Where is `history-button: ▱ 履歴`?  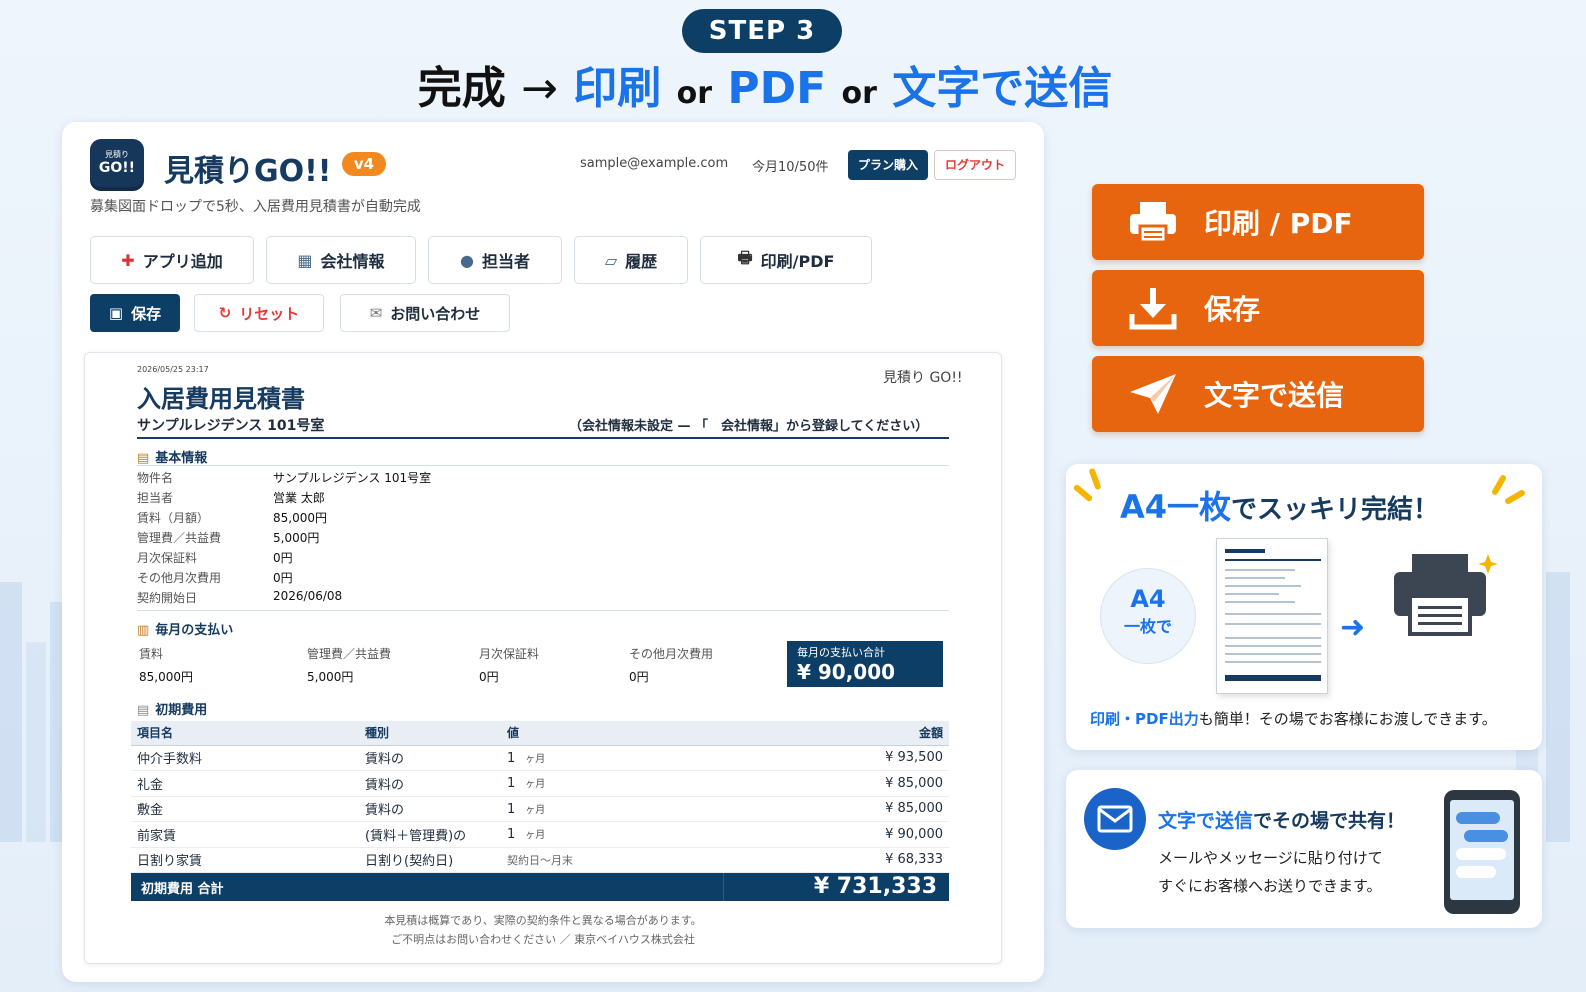 history-button: ▱ 履歴 is located at coordinates (631, 260).